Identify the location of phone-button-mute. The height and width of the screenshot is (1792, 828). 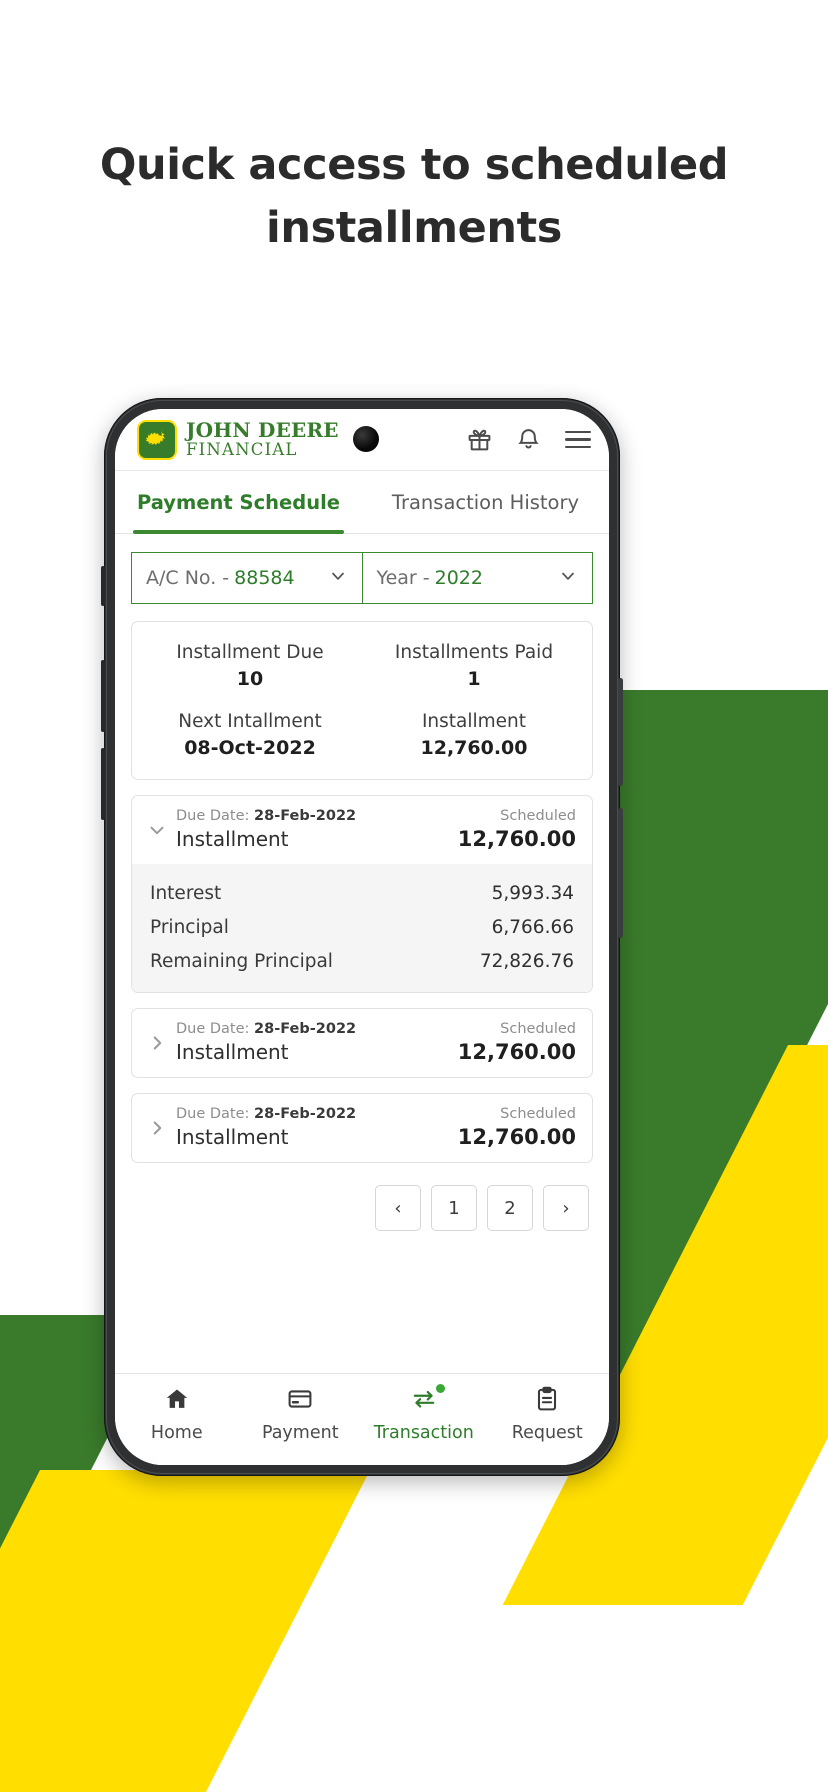
(103, 586).